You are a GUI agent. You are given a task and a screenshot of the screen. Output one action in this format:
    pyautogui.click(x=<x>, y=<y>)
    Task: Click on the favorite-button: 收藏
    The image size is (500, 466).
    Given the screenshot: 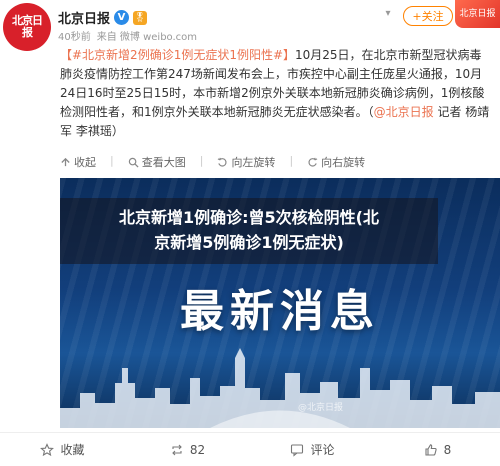 What is the action you would take?
    pyautogui.click(x=62, y=449)
    